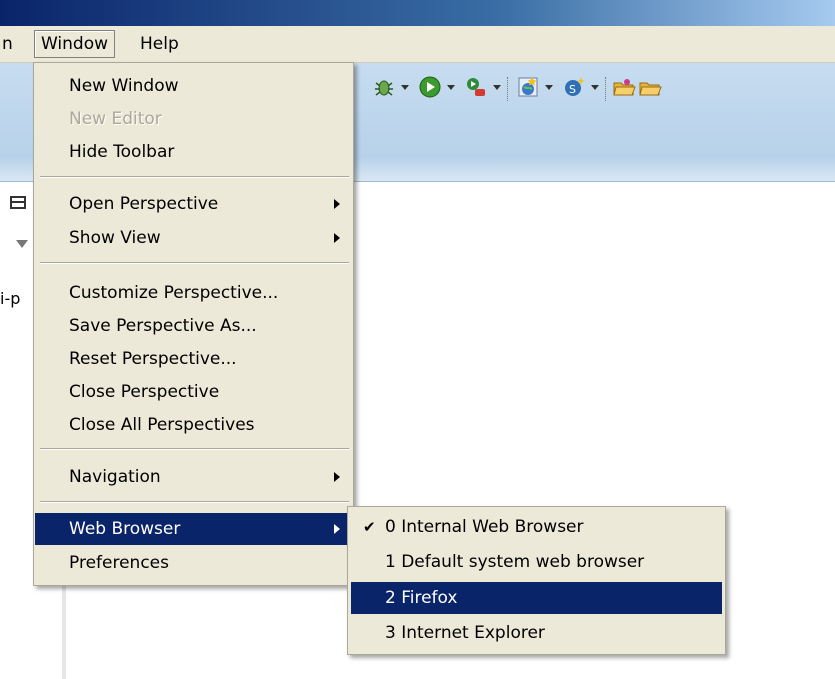 The width and height of the screenshot is (835, 679). I want to click on menu-bar: n Window Help, so click(417, 44).